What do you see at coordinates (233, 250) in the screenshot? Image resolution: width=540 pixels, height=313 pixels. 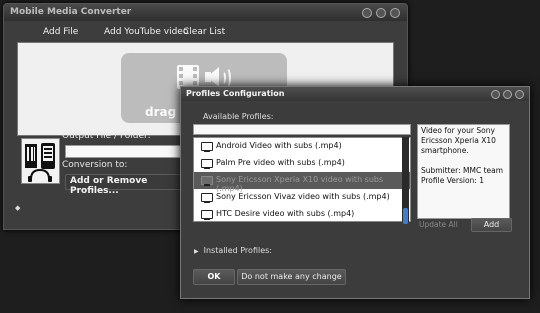 I see `installed-profiles-expander: ▶ Installed Profiles:` at bounding box center [233, 250].